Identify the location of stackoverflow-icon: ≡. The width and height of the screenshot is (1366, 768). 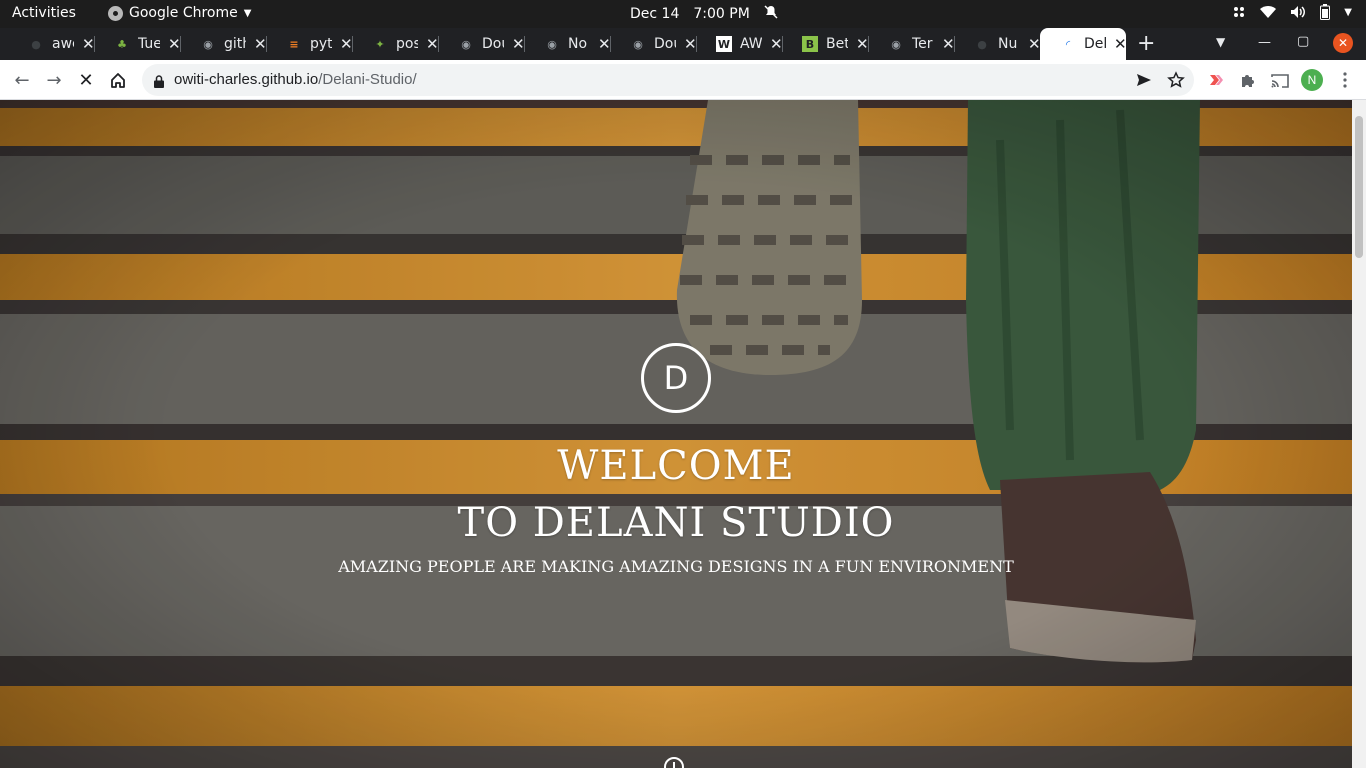
(294, 44).